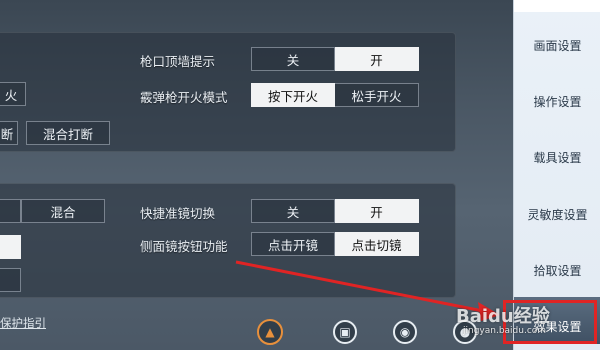  I want to click on annotation-arrow-line, so click(362, 287).